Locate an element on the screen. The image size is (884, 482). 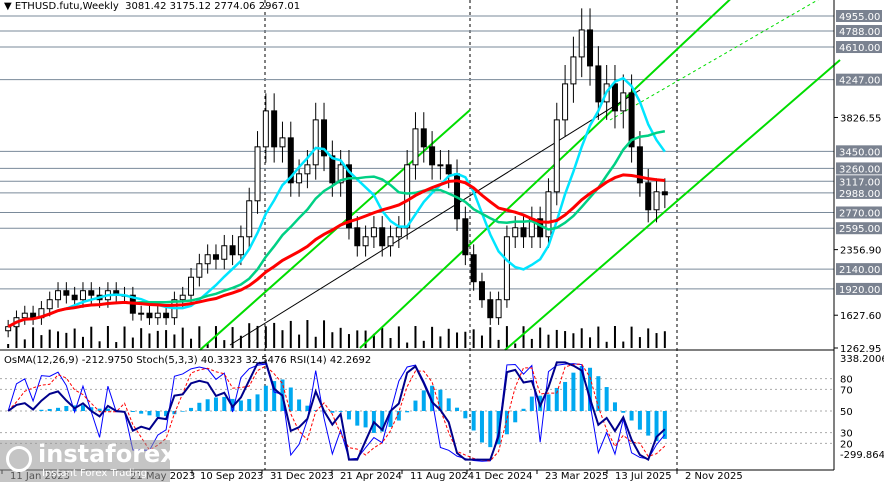
osc-tick-label: 80 is located at coordinates (846, 380).